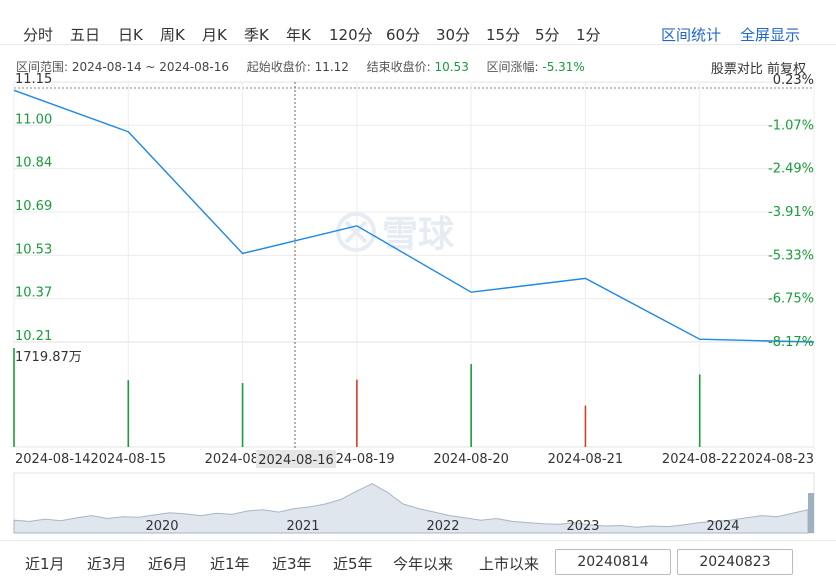  Describe the element at coordinates (48, 357) in the screenshot. I see `volume-max-label: 1719.87万` at that location.